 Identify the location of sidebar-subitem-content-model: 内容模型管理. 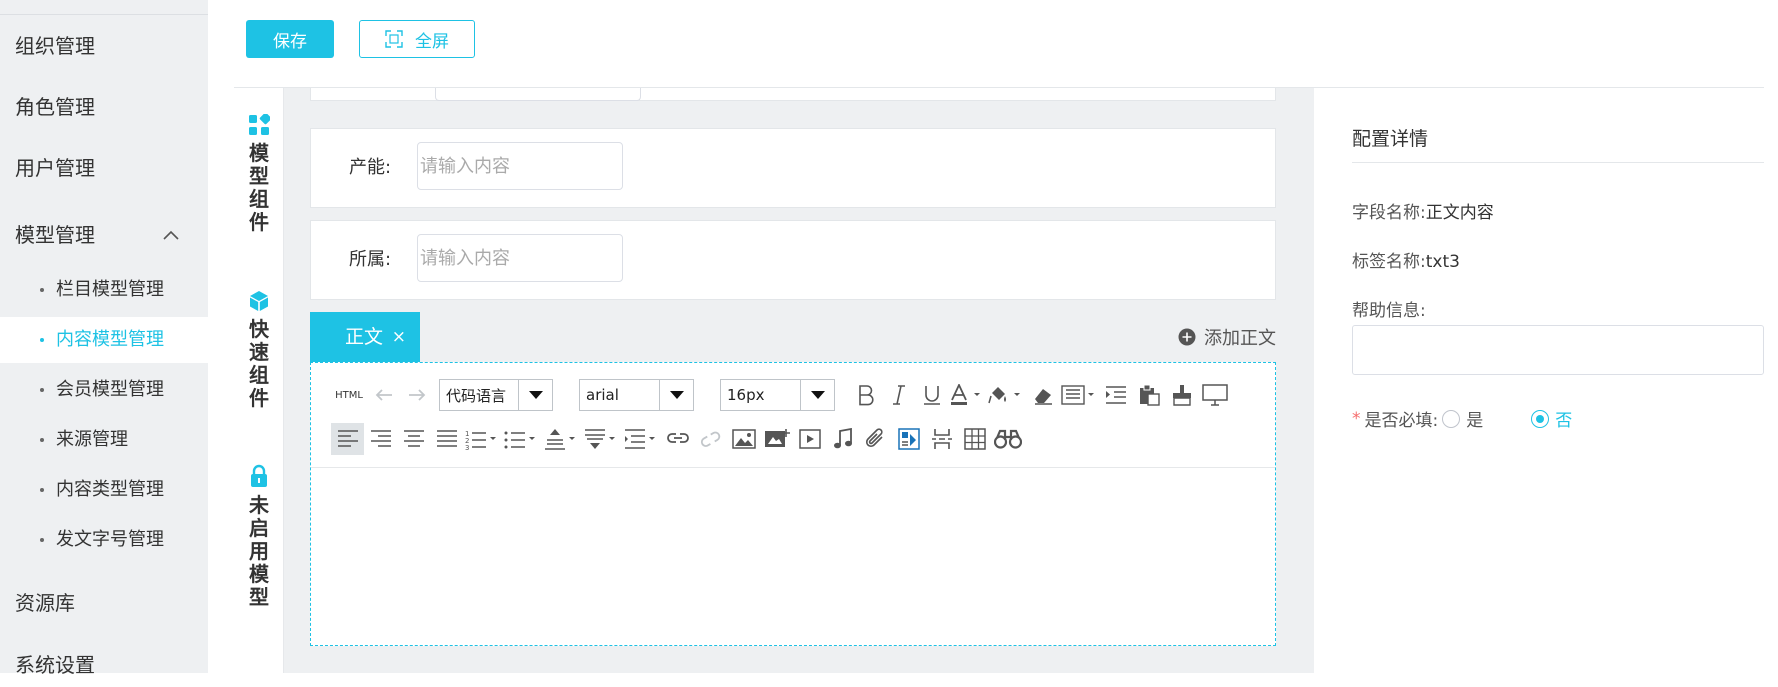
(104, 340).